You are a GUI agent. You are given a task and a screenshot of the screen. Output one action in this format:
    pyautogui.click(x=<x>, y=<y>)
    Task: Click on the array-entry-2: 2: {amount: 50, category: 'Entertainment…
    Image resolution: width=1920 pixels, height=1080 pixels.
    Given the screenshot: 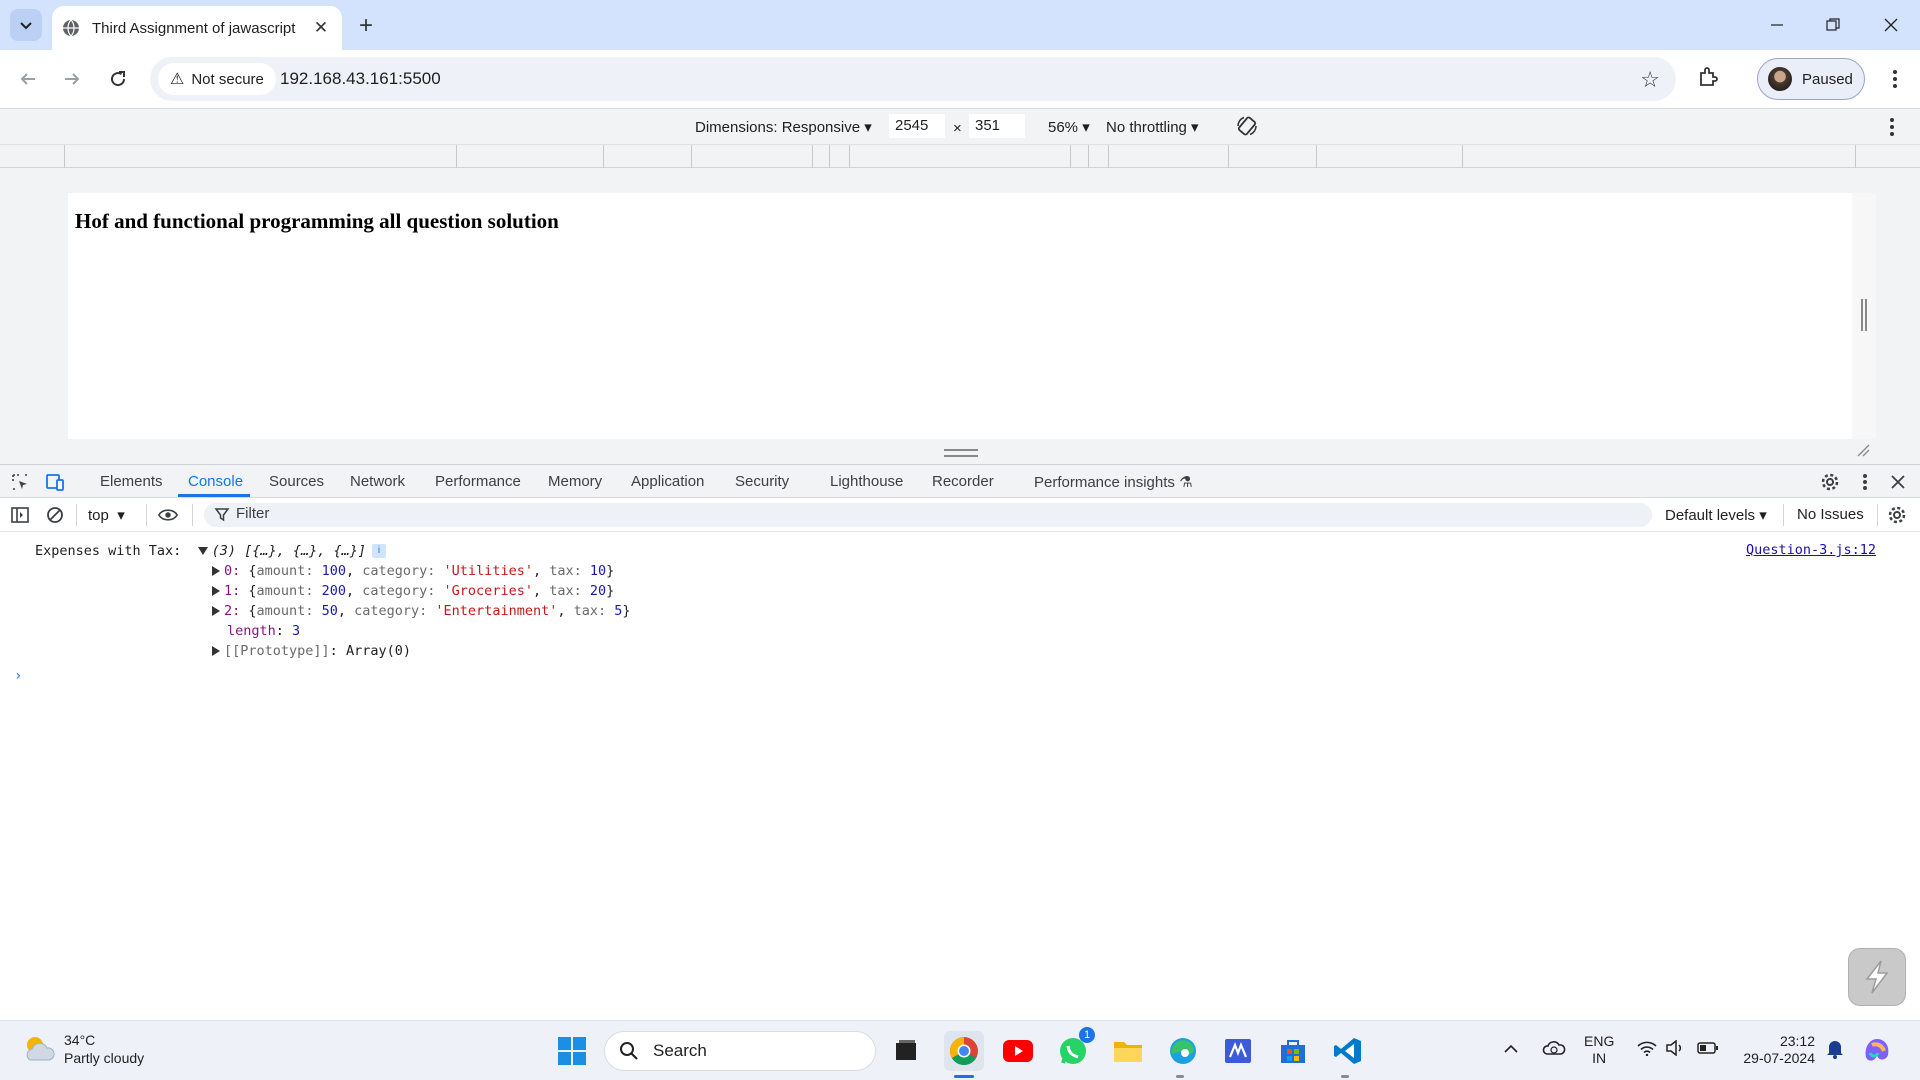 What is the action you would take?
    pyautogui.click(x=421, y=611)
    